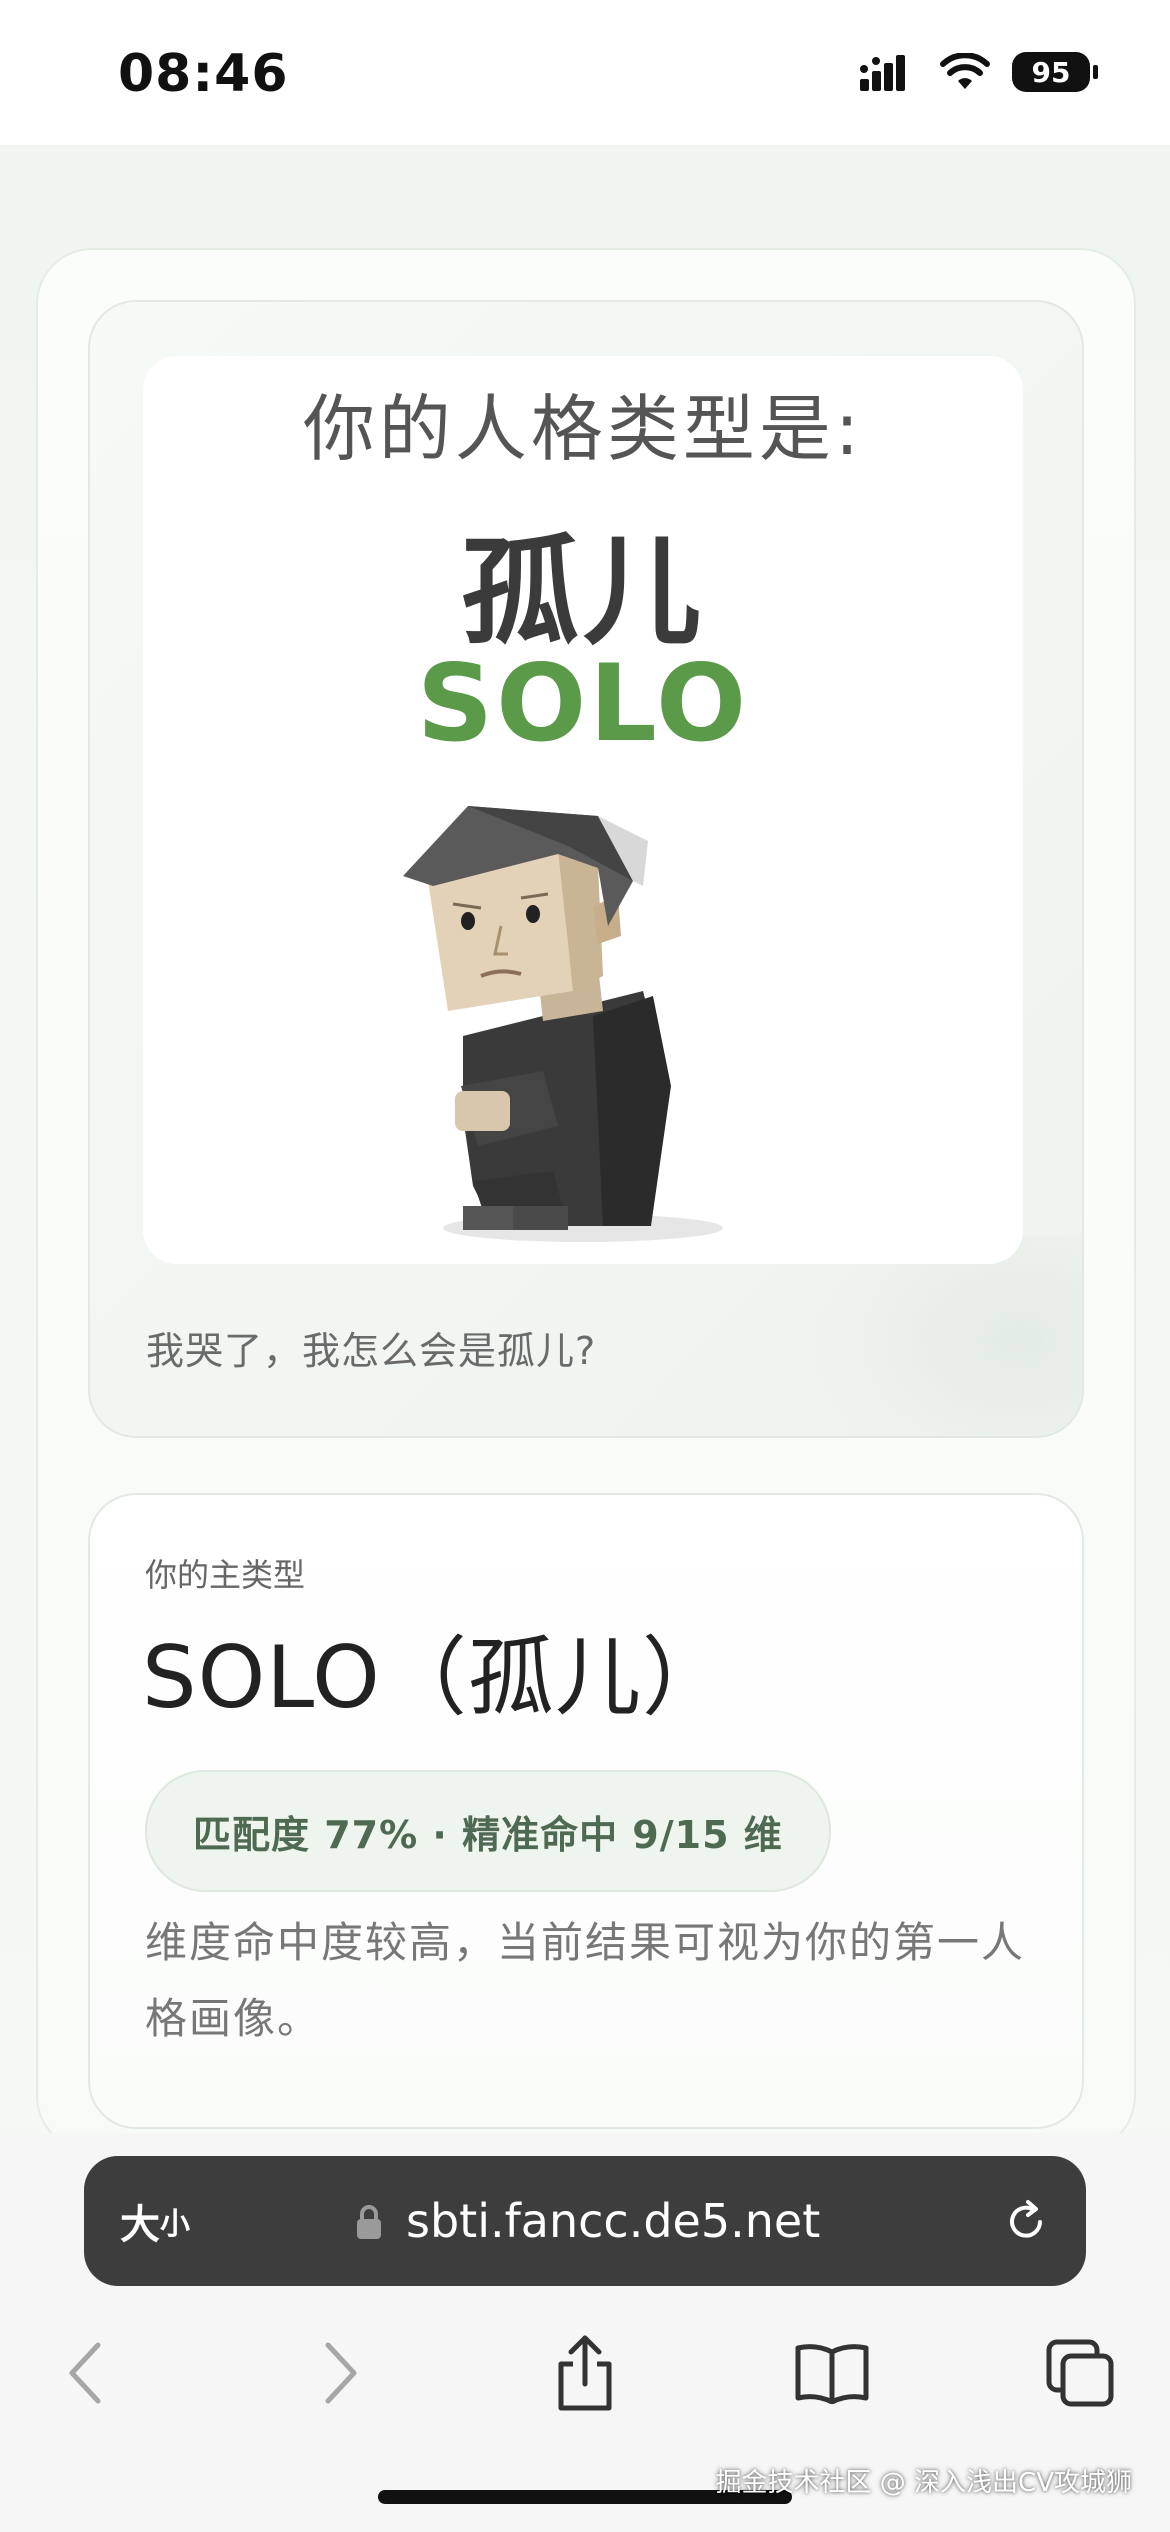 The width and height of the screenshot is (1170, 2532). Describe the element at coordinates (583, 429) in the screenshot. I see `poster-heading: 你的人格类型是:` at that location.